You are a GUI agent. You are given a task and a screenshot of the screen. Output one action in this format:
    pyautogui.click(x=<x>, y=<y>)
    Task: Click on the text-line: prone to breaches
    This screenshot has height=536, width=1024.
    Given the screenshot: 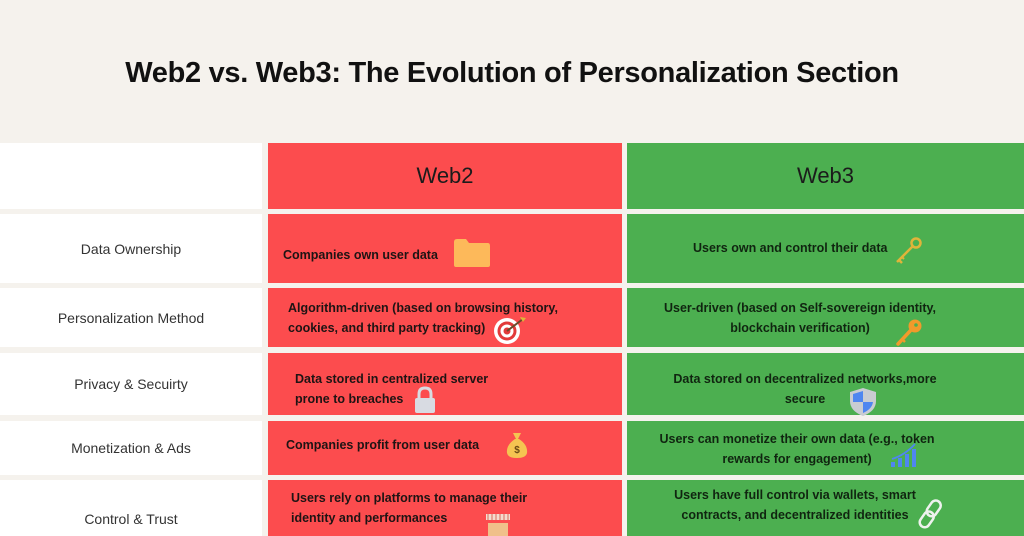 What is the action you would take?
    pyautogui.click(x=349, y=399)
    